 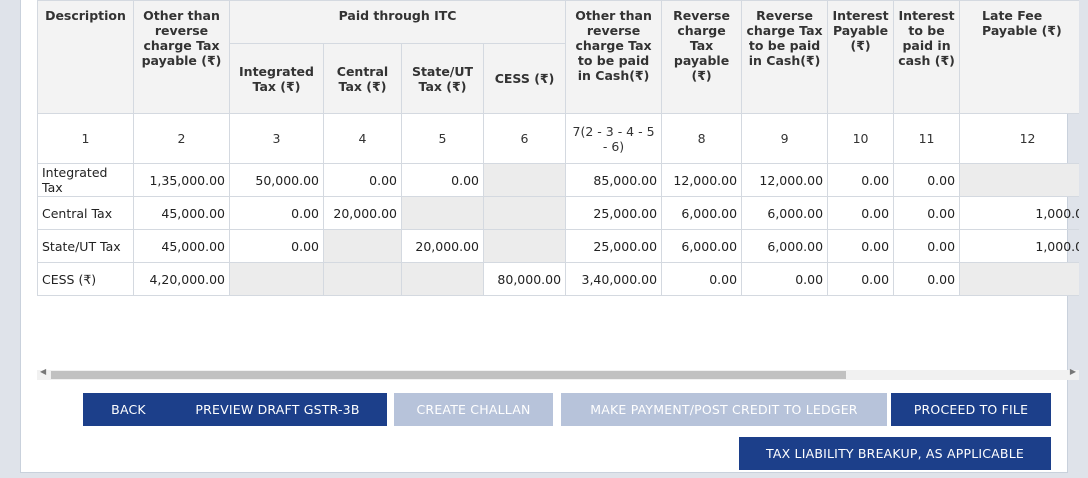 What do you see at coordinates (895, 453) in the screenshot?
I see `tax-liability-breakup-button: TAX LIABILITY BREAKUP, AS APPLICABLE` at bounding box center [895, 453].